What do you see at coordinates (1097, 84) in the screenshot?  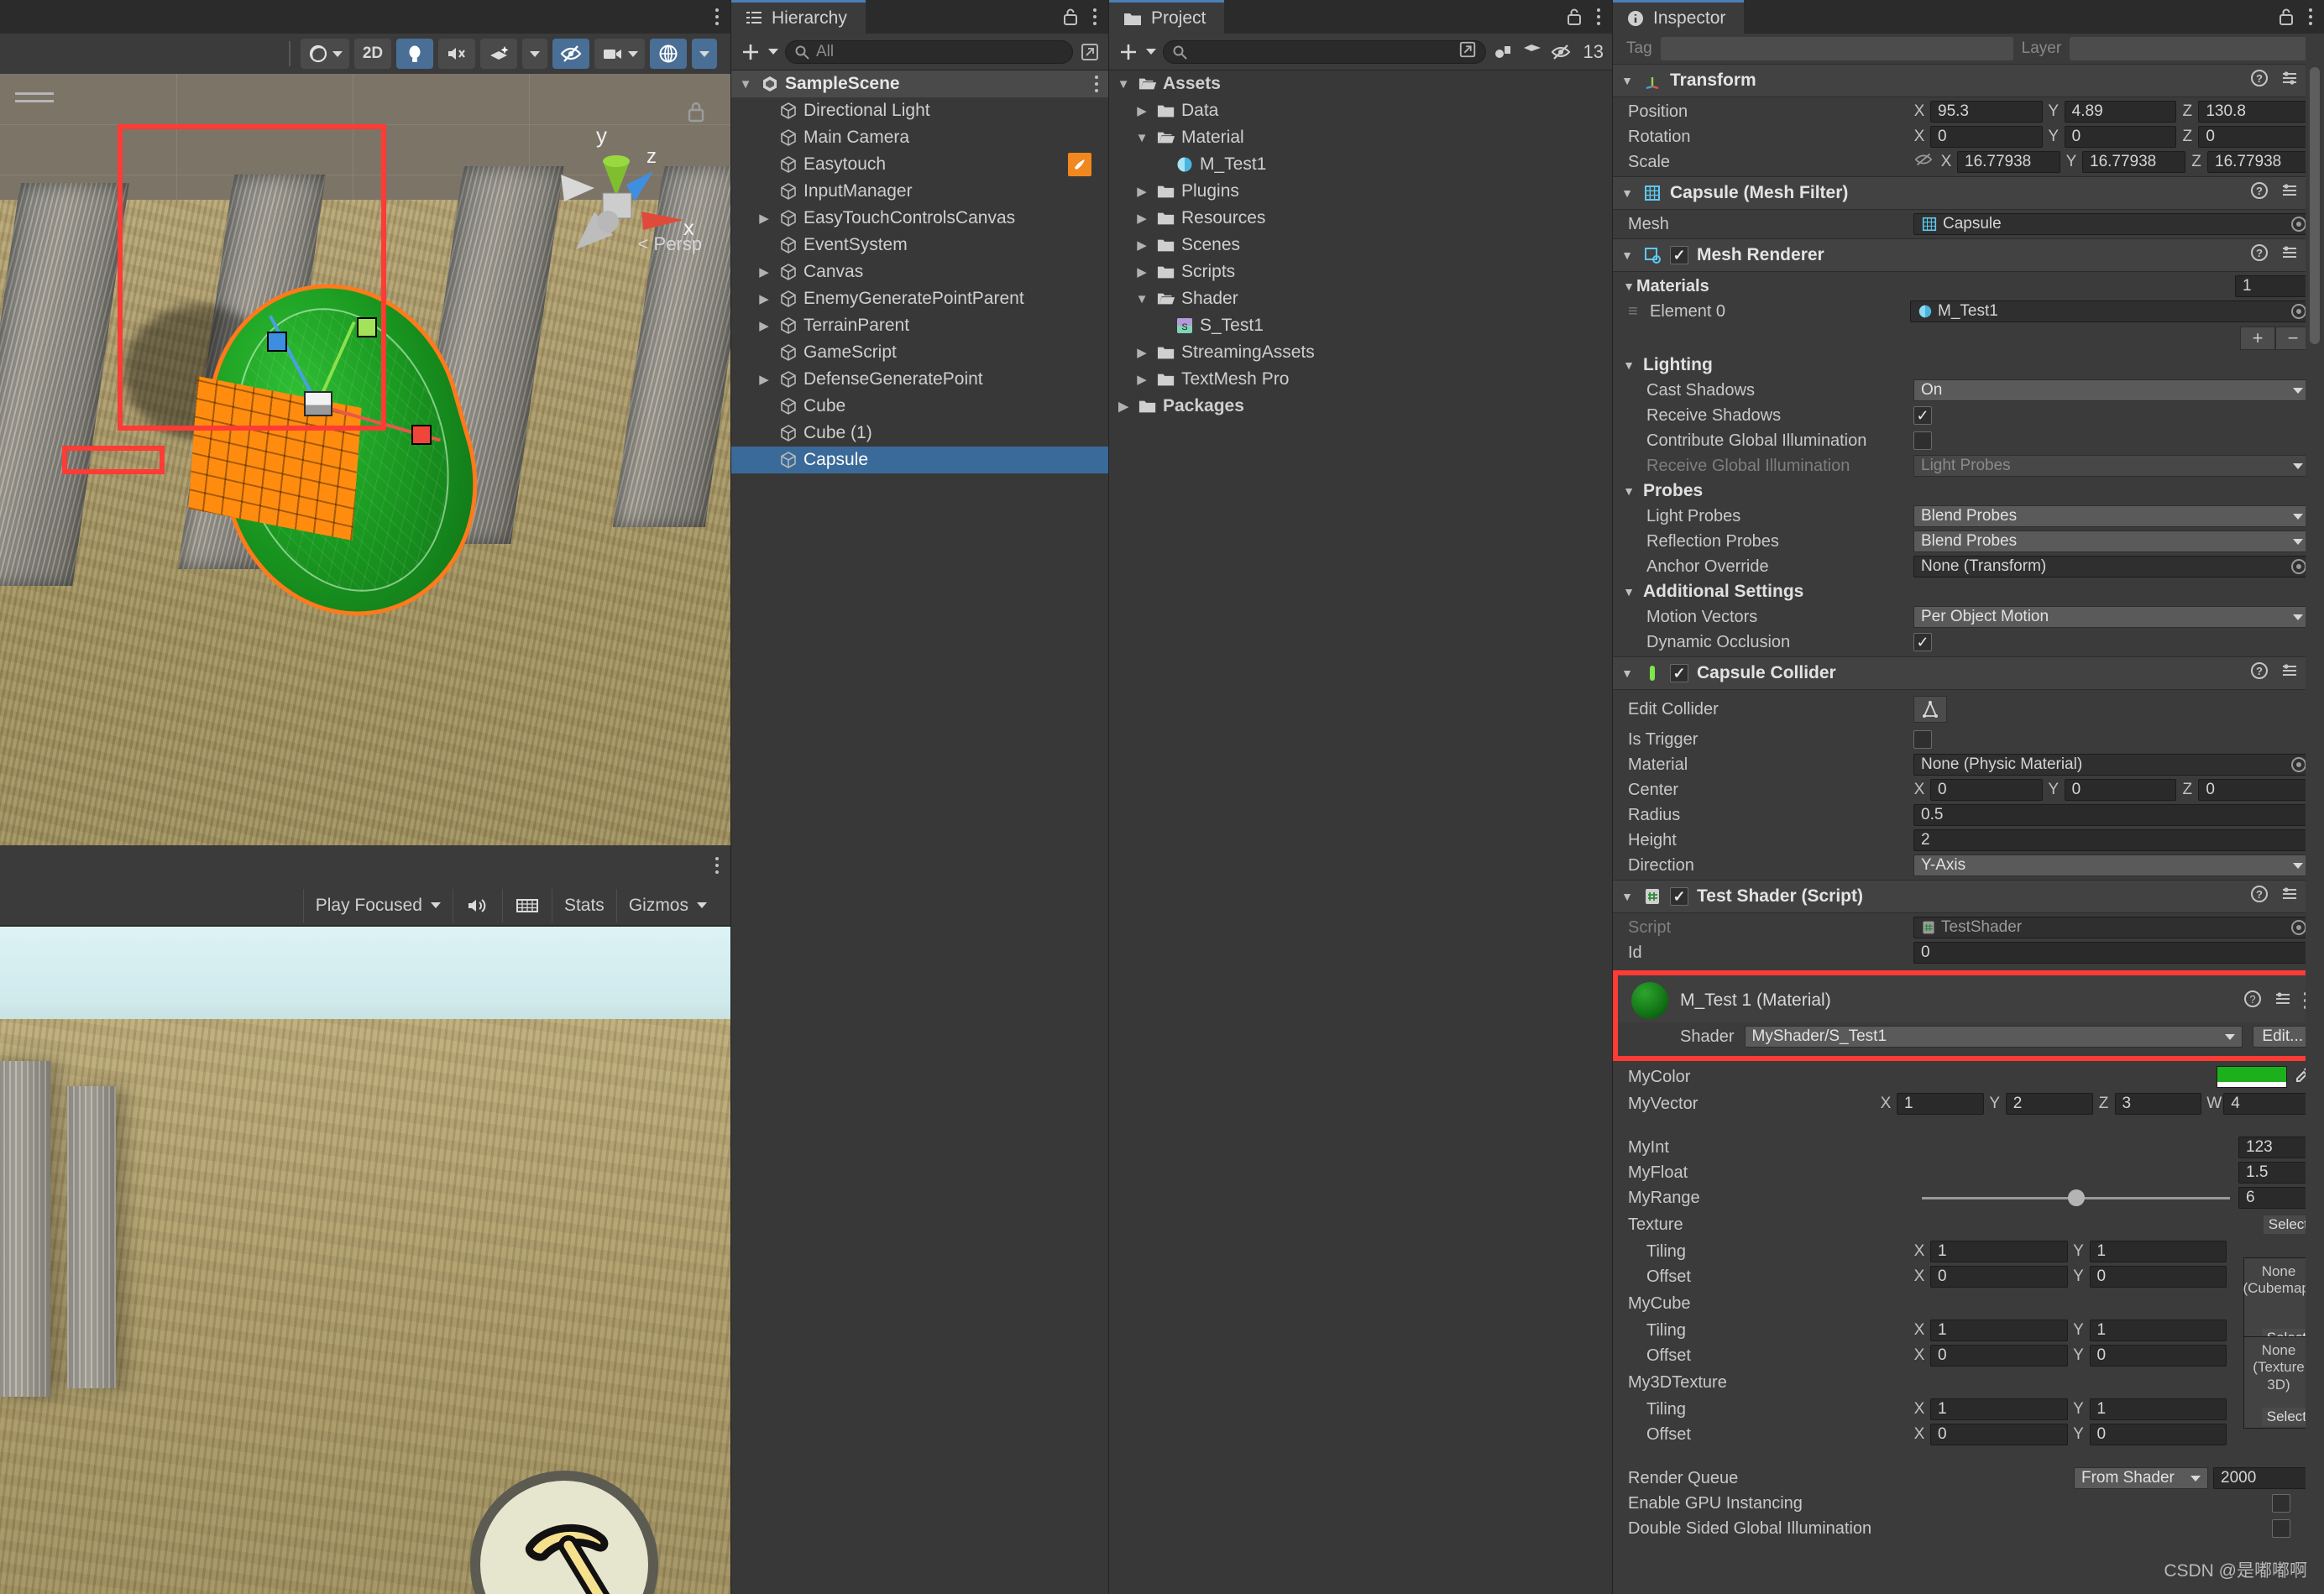 I see `scene-context-kebab-icon` at bounding box center [1097, 84].